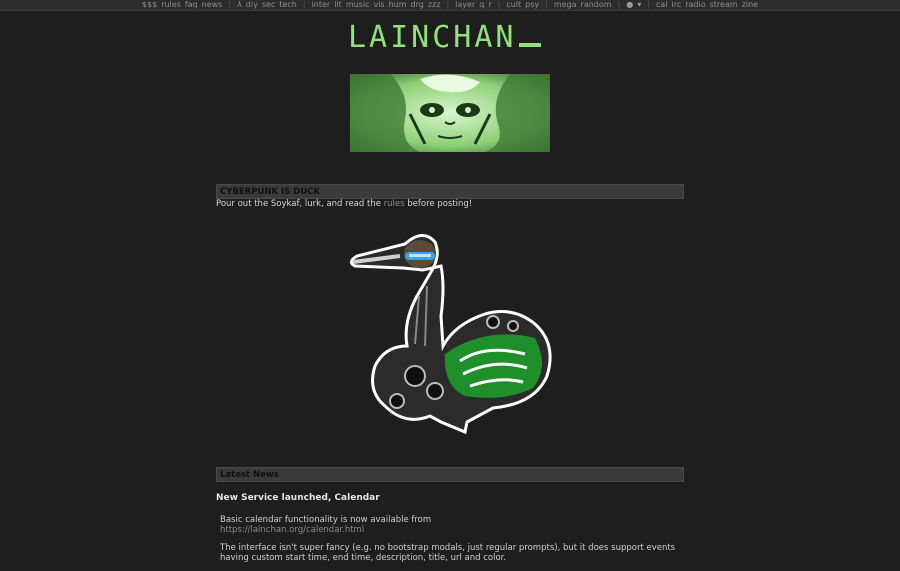  Describe the element at coordinates (639, 5) in the screenshot. I see `twitter-icon: ▾` at that location.